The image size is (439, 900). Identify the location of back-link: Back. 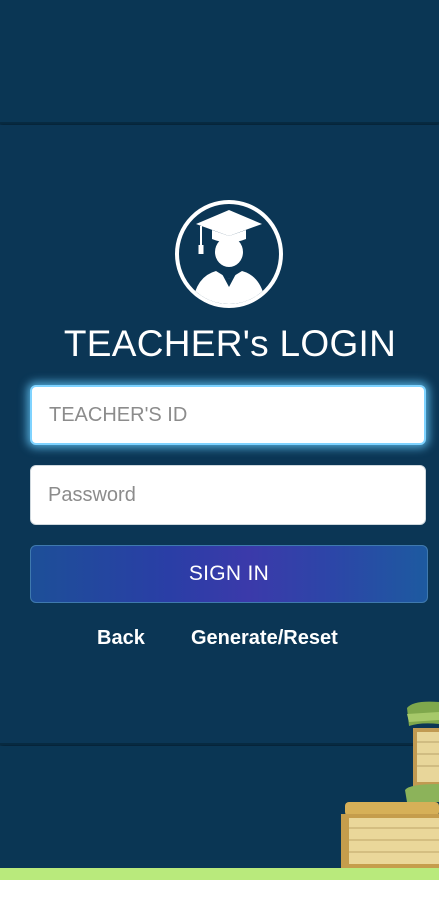
(121, 638).